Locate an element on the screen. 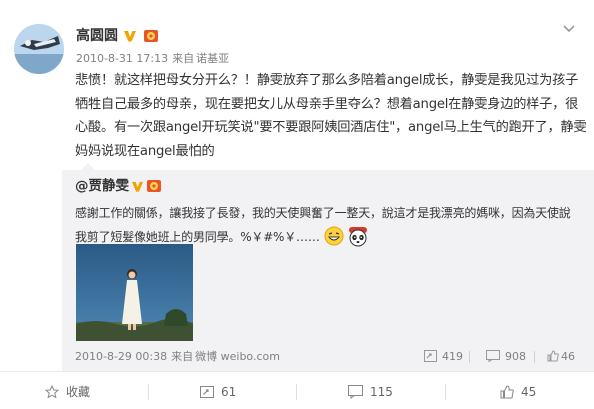  comment-count: 115 is located at coordinates (381, 392).